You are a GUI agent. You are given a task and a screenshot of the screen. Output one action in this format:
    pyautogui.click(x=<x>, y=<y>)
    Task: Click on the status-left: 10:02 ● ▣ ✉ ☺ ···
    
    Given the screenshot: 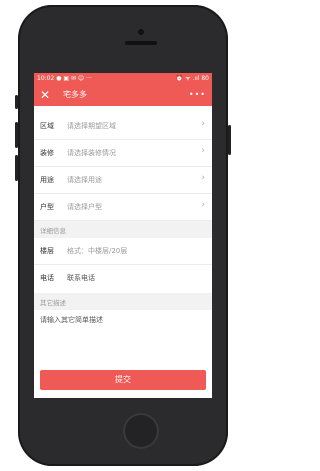 What is the action you would take?
    pyautogui.click(x=64, y=78)
    